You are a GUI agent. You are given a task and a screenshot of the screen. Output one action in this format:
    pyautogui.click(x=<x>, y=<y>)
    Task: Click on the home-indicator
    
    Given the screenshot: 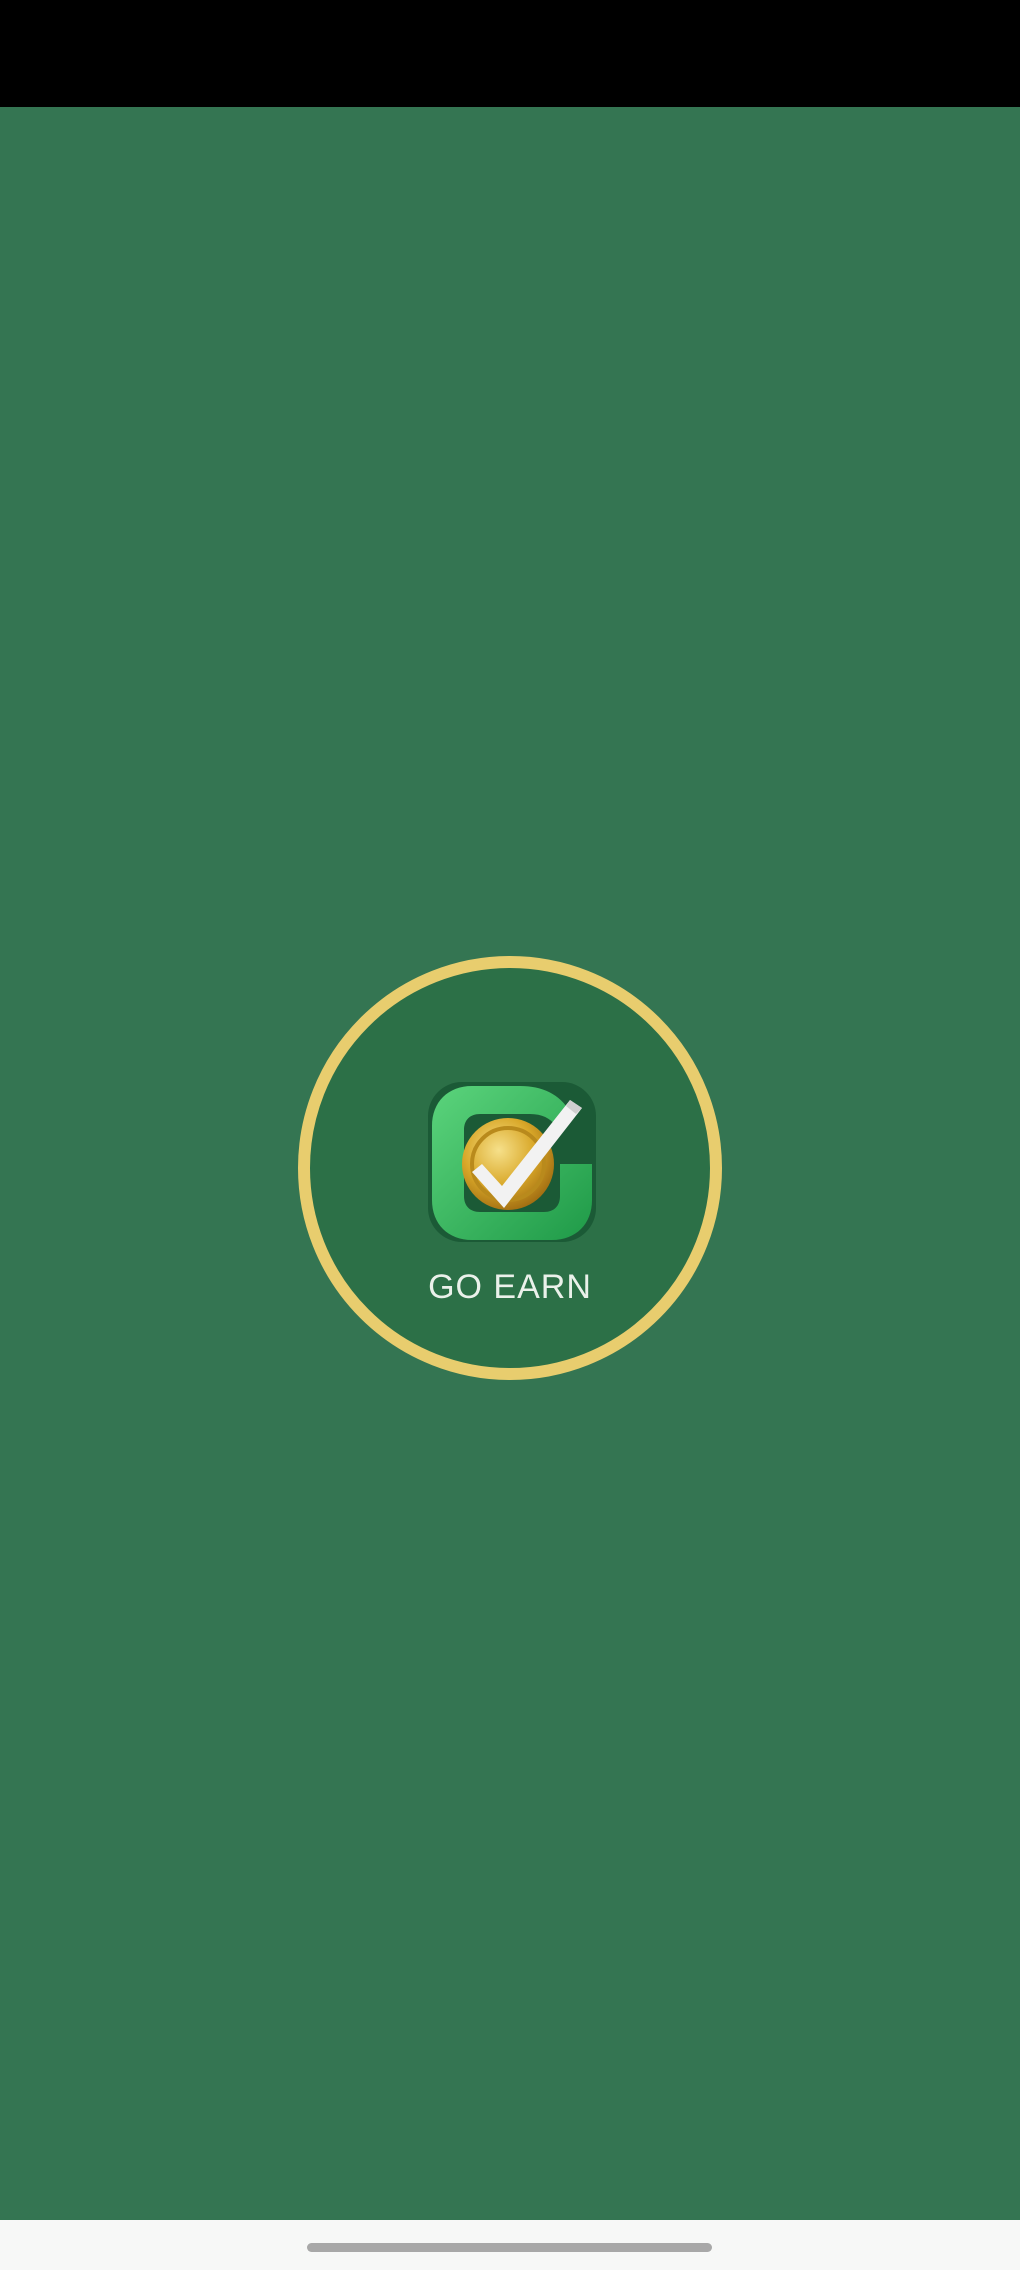 What is the action you would take?
    pyautogui.click(x=509, y=2247)
    